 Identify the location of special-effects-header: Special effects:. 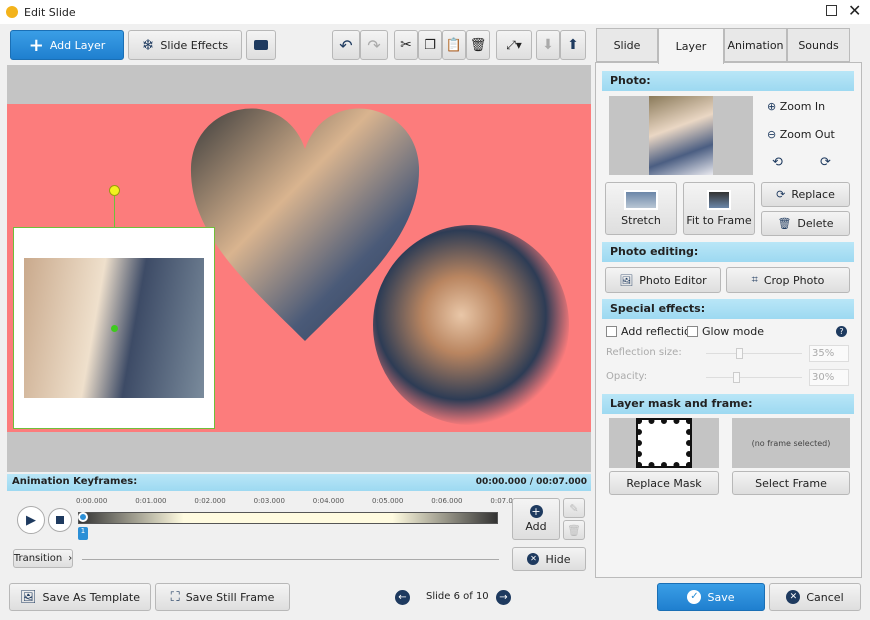
(728, 309).